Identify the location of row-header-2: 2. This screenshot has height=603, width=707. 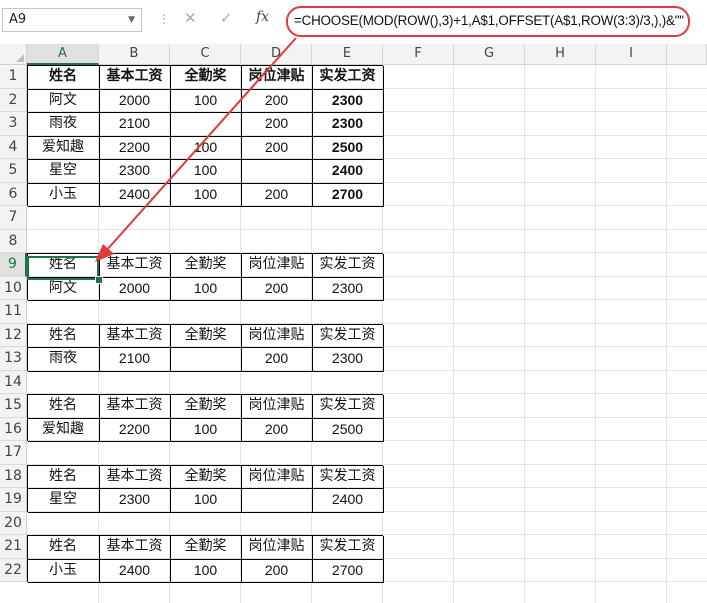
(13, 100).